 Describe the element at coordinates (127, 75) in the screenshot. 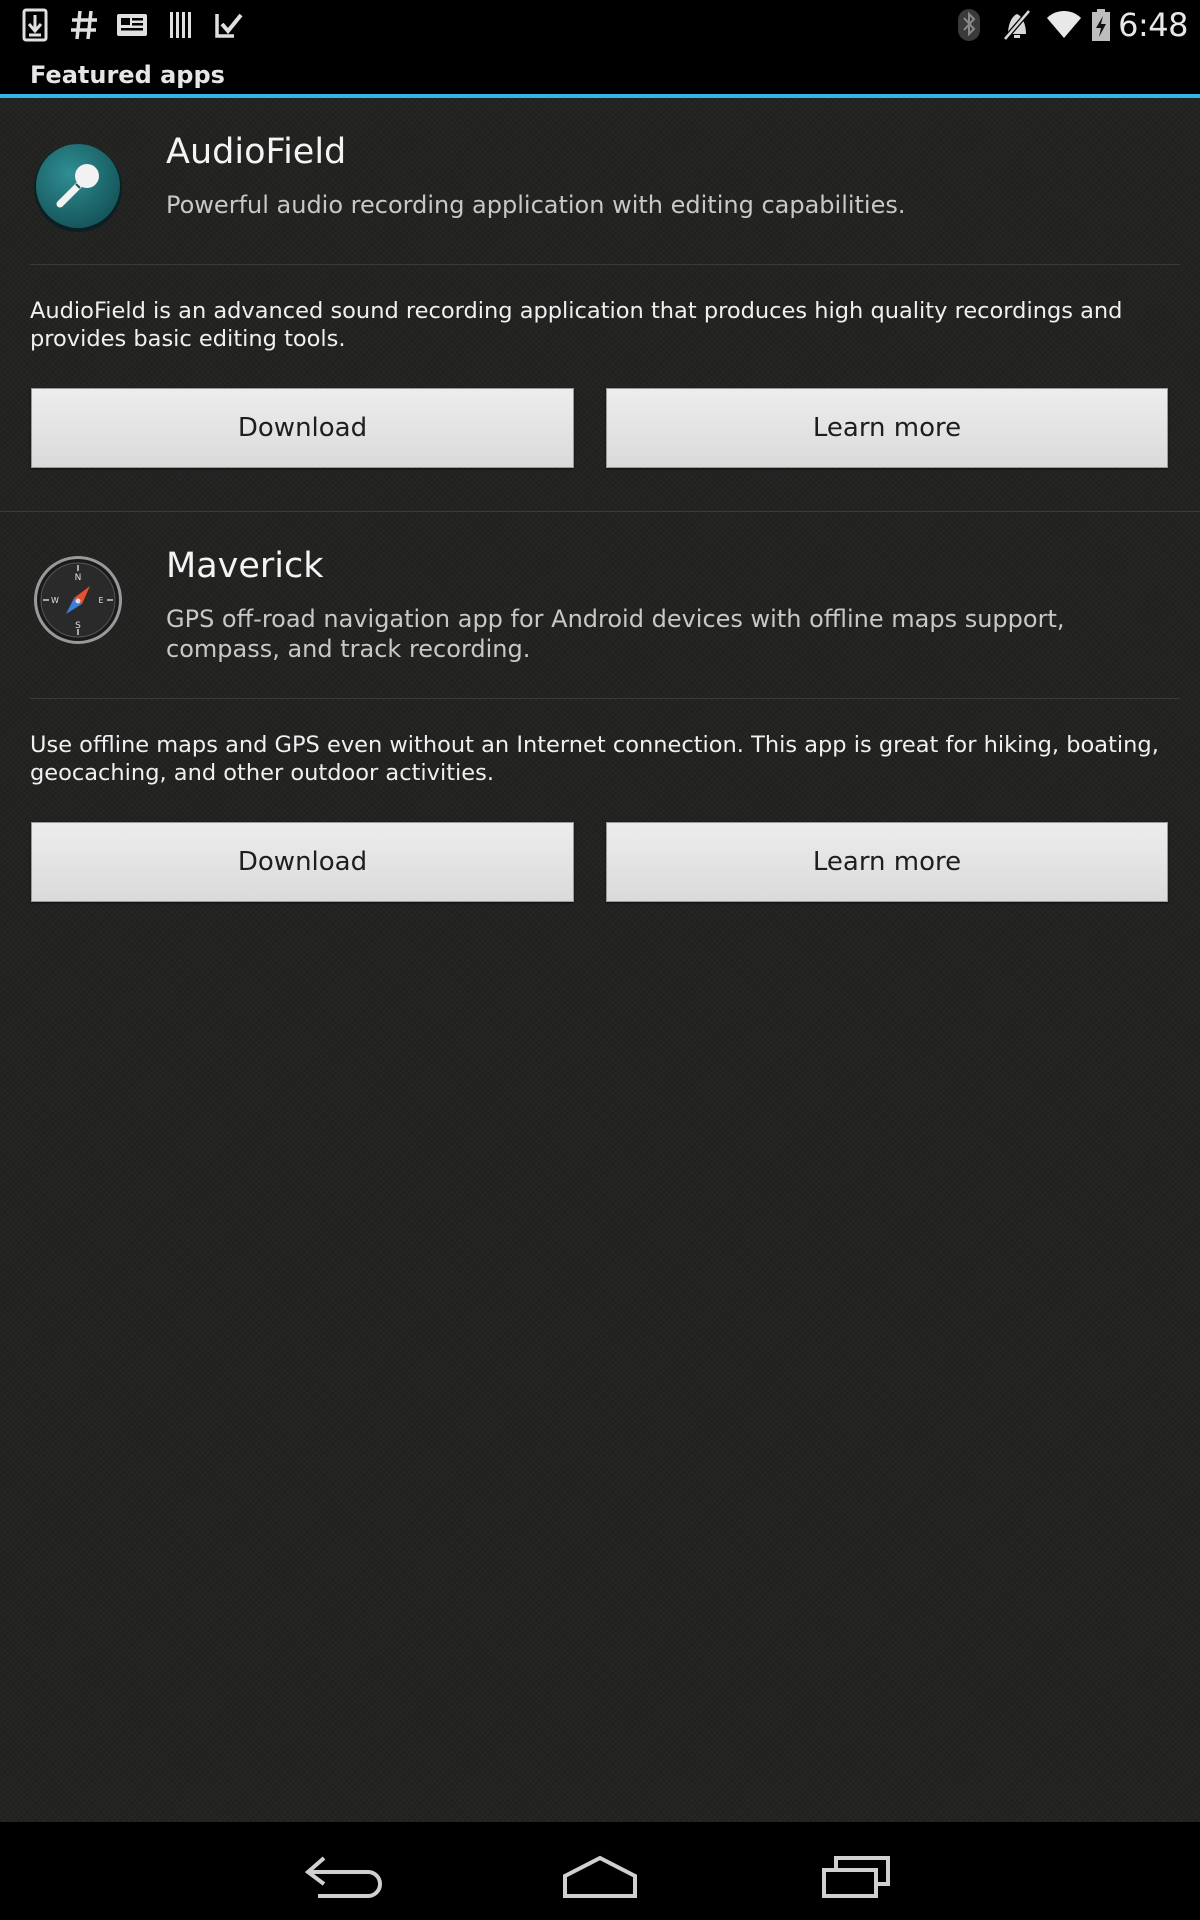

I see `page-title: Featured apps` at that location.